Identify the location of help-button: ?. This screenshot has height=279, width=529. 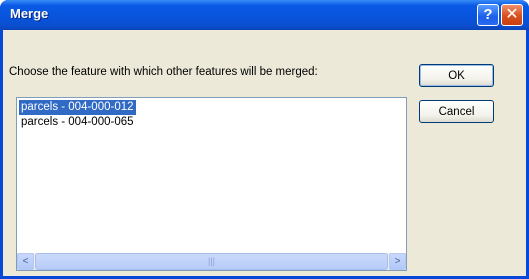
(488, 15).